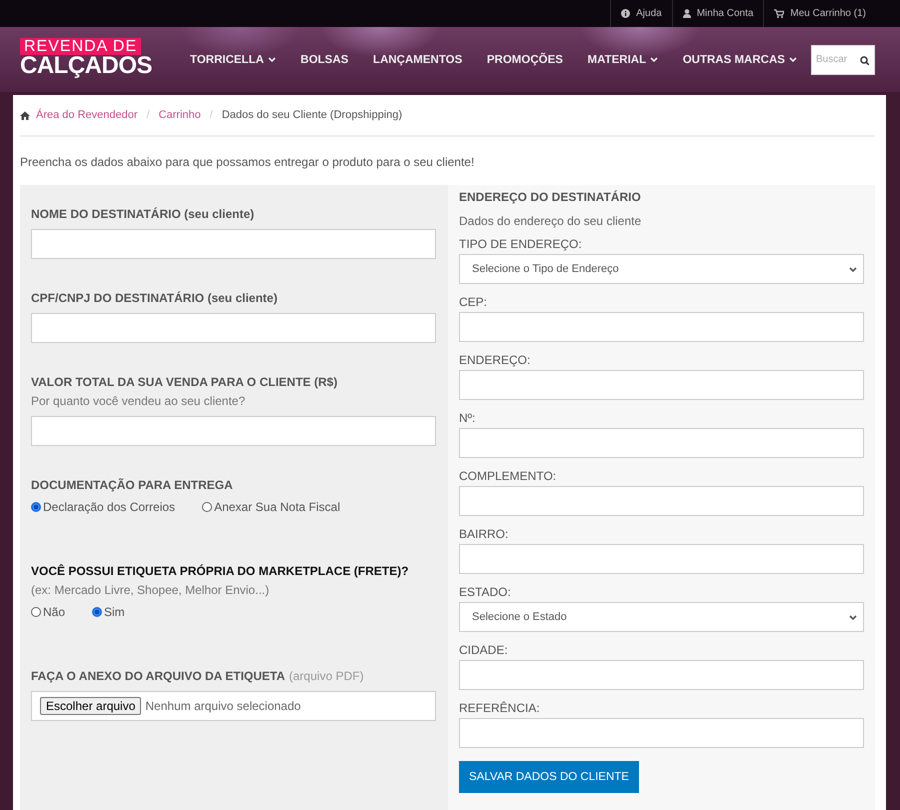  What do you see at coordinates (220, 571) in the screenshot?
I see `field-label: VOCÊ POSSUI ETIQUETA PRÓPRIA DO MARKETPLACE (FRETE)?` at bounding box center [220, 571].